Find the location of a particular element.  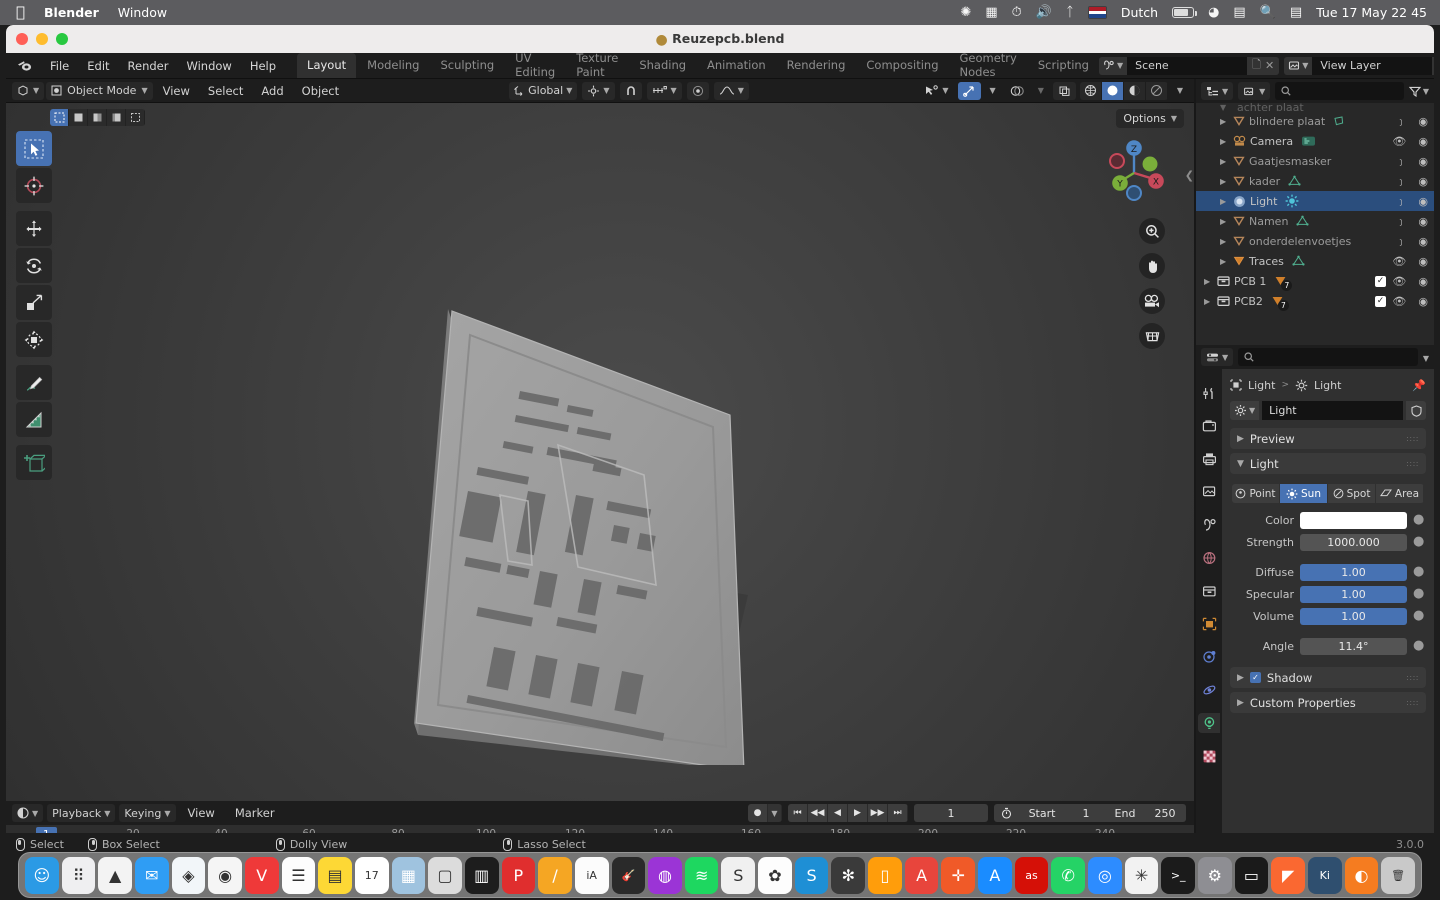

outliner-row-gaatjesmasker: ▶ Gaatjesmasker ﹞ ◉ is located at coordinates (1315, 161).